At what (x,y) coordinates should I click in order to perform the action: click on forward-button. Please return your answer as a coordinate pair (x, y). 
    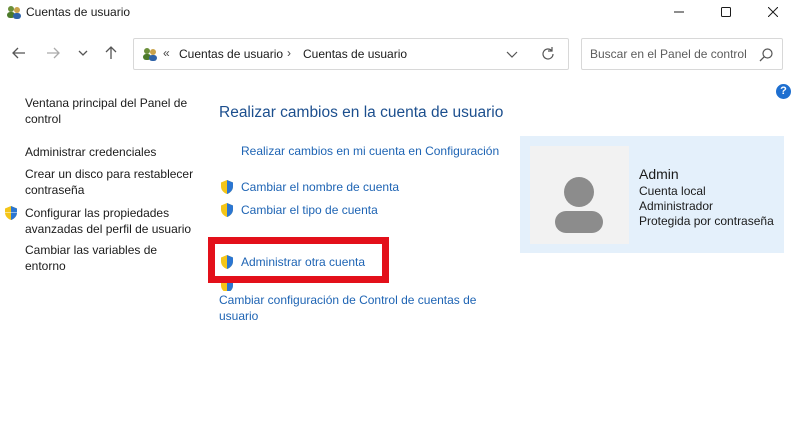
    Looking at the image, I should click on (53, 53).